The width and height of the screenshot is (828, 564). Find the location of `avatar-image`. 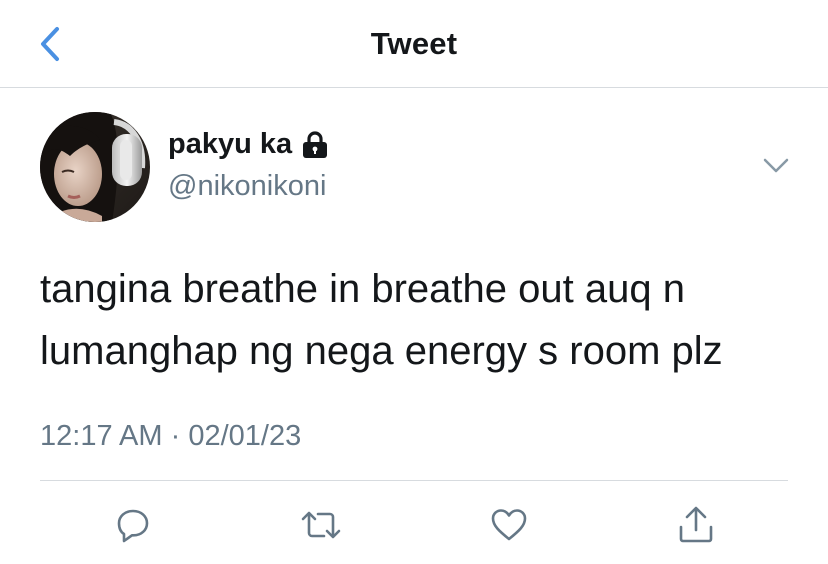

avatar-image is located at coordinates (95, 167).